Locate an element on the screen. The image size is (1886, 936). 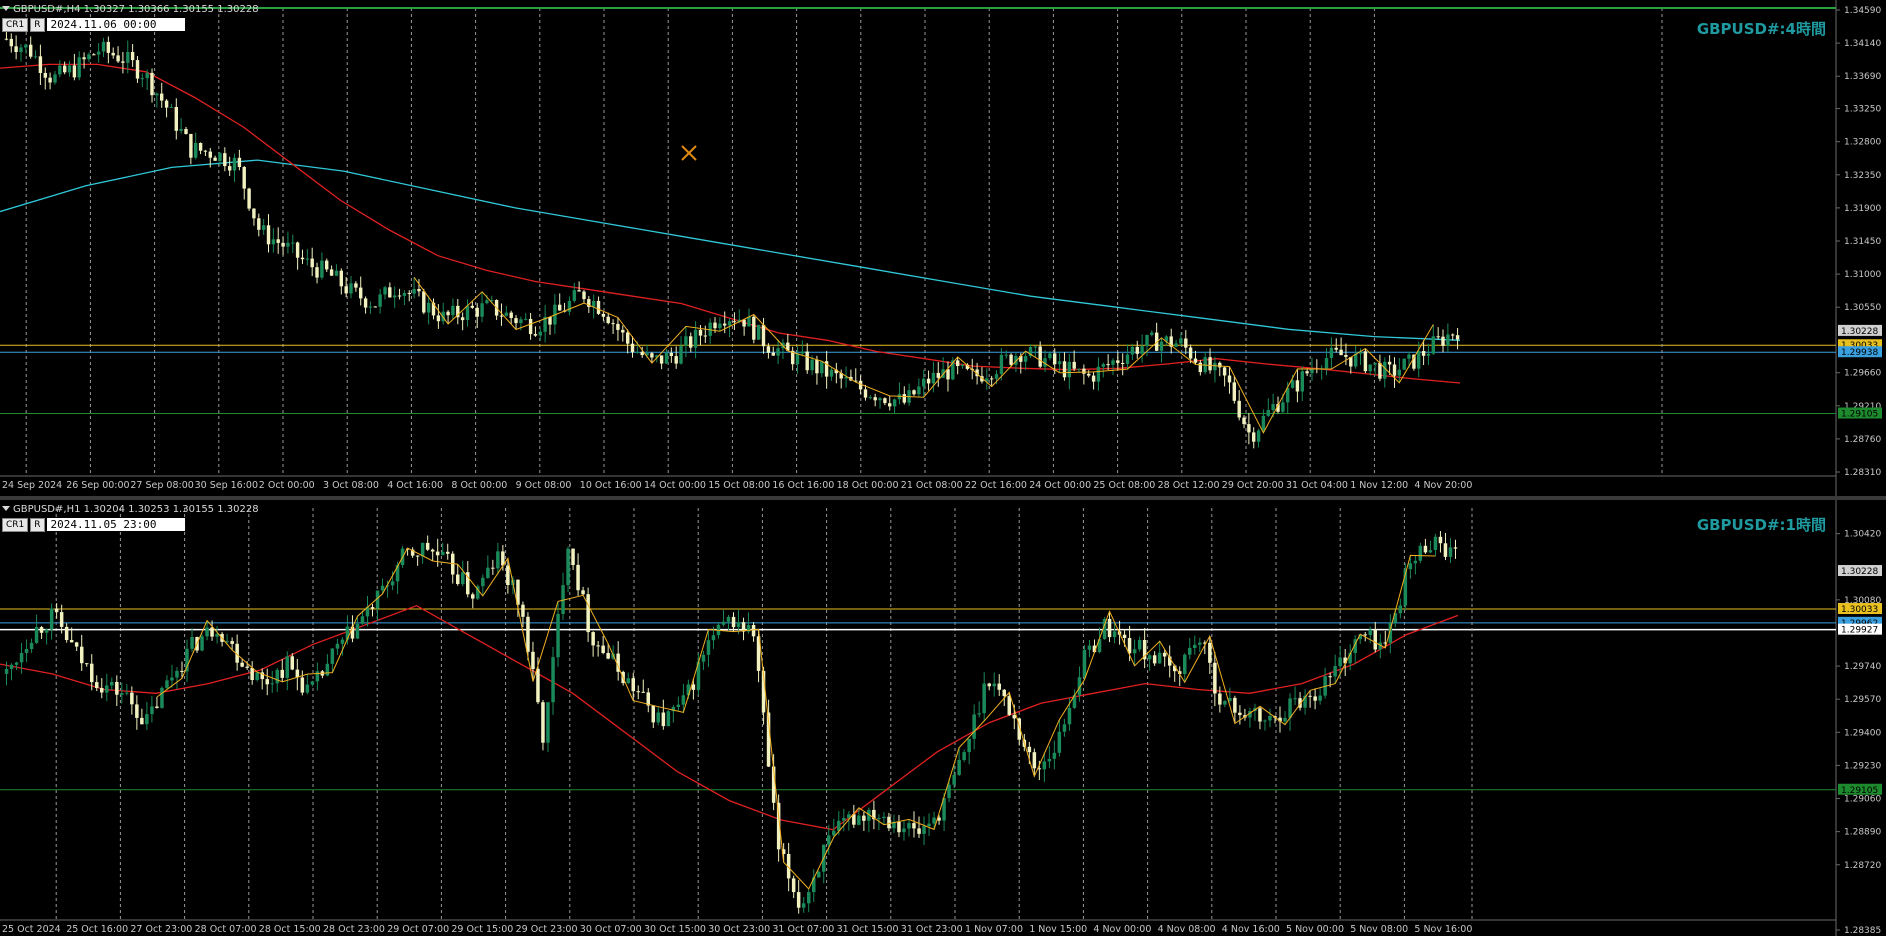
time-axis-label: 4 Oct 16:00 is located at coordinates (415, 485).